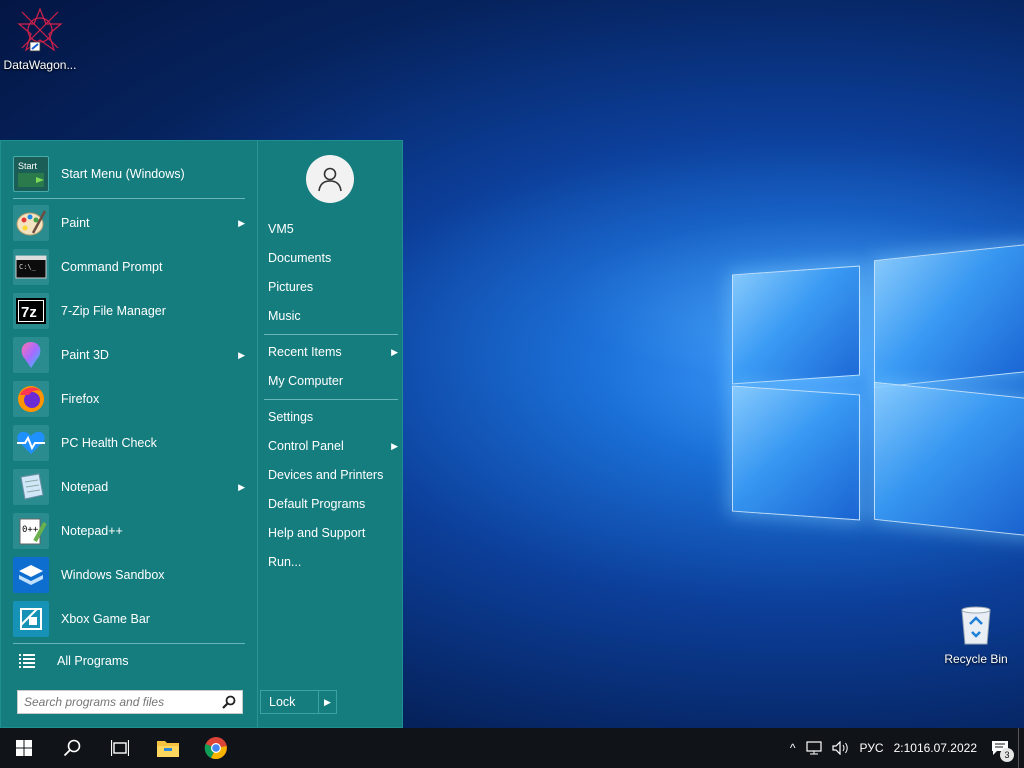 The image size is (1024, 768). I want to click on places-item-default-programs: Default Programs, so click(333, 504).